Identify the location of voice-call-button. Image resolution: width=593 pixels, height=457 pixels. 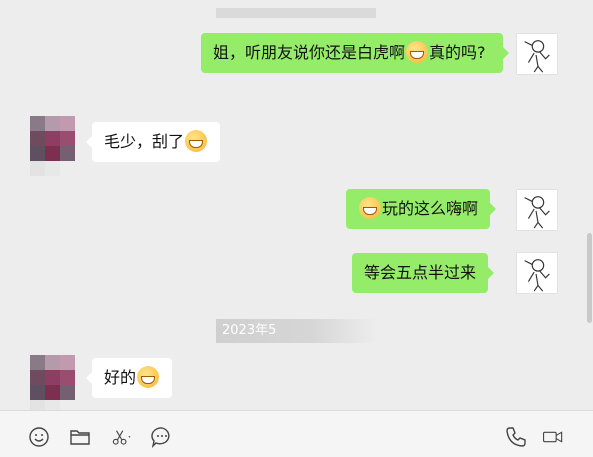
(516, 437).